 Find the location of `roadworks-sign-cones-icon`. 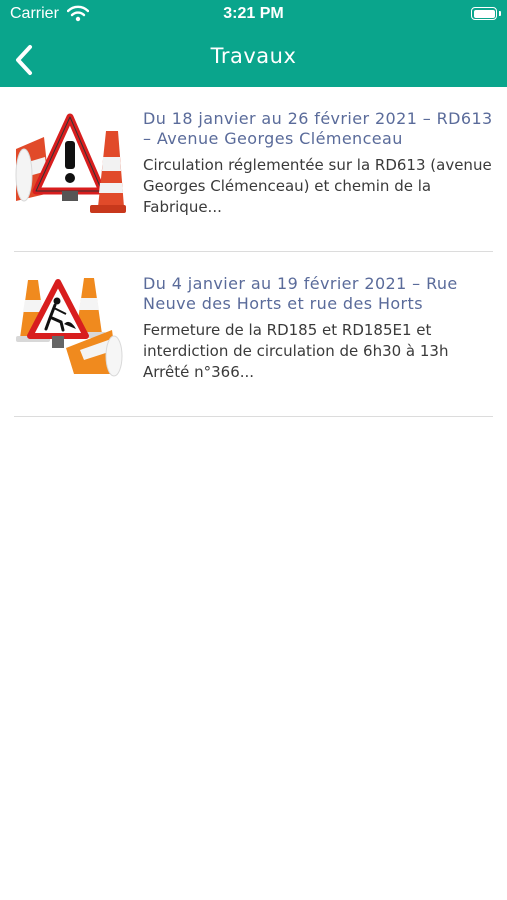

roadworks-sign-cones-icon is located at coordinates (69, 327).